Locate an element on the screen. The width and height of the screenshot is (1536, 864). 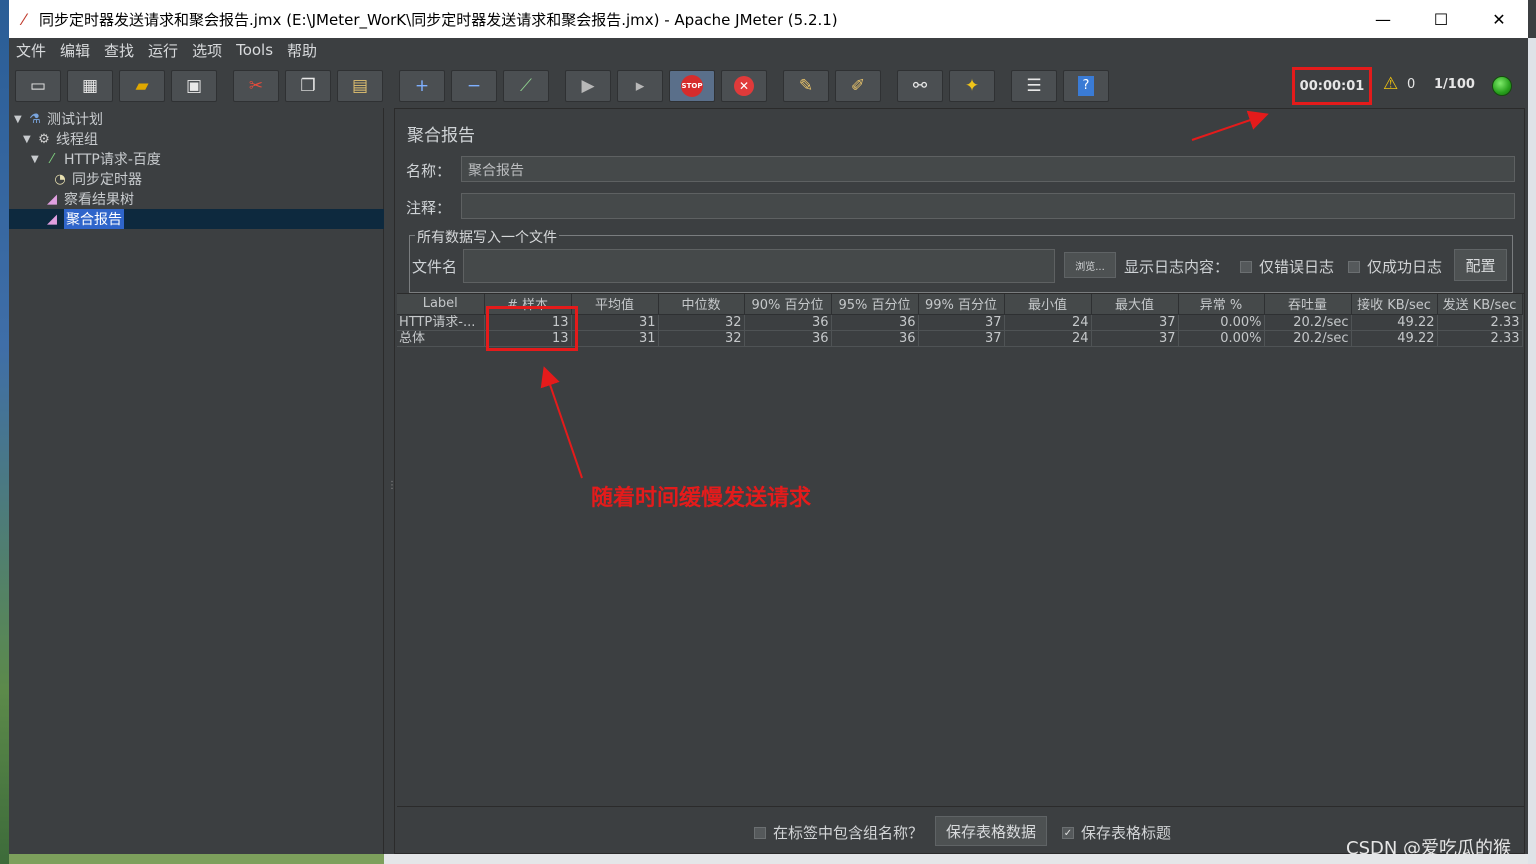
search-icon: ⚯ is located at coordinates (920, 86).